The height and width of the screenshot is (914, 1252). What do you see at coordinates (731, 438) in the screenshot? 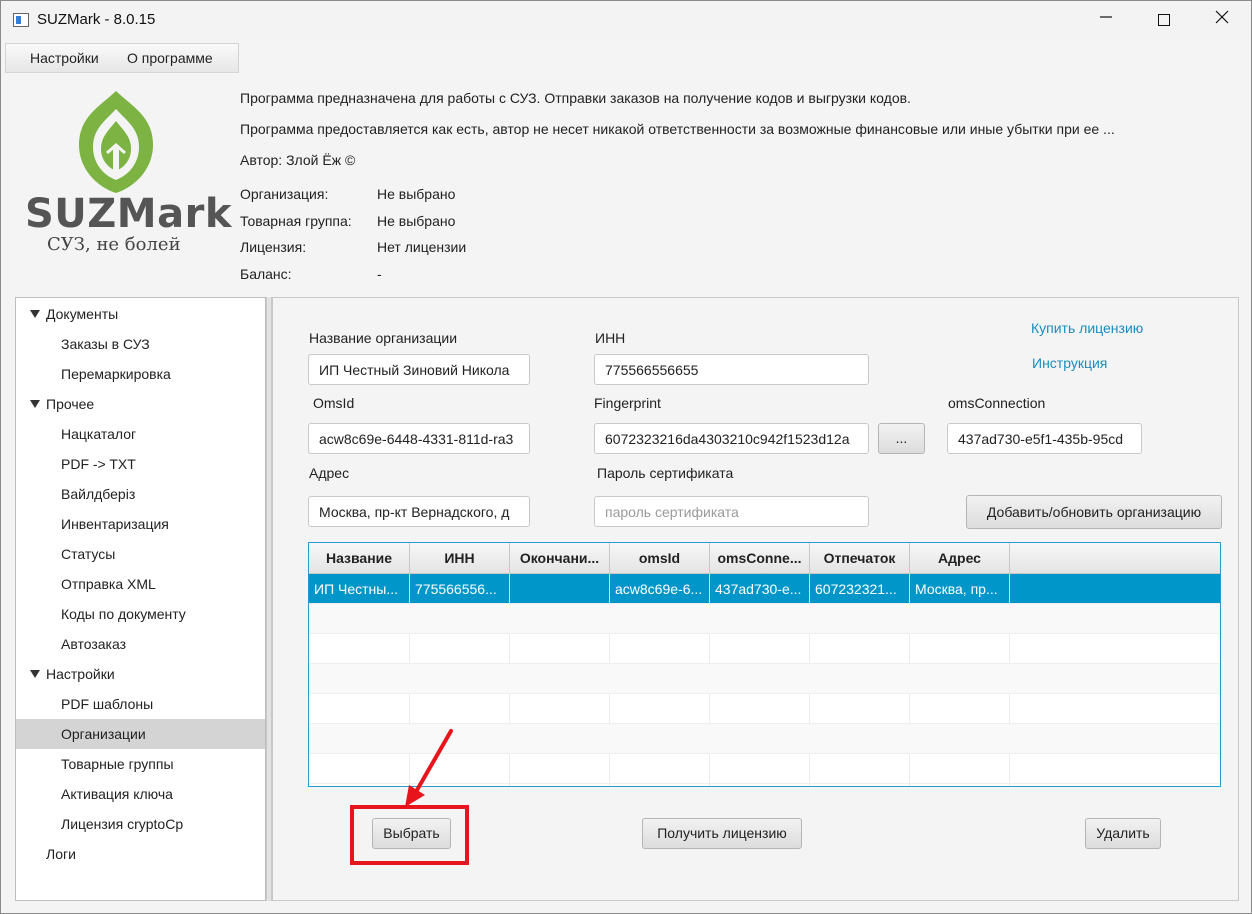
I see `fingerprint-input` at bounding box center [731, 438].